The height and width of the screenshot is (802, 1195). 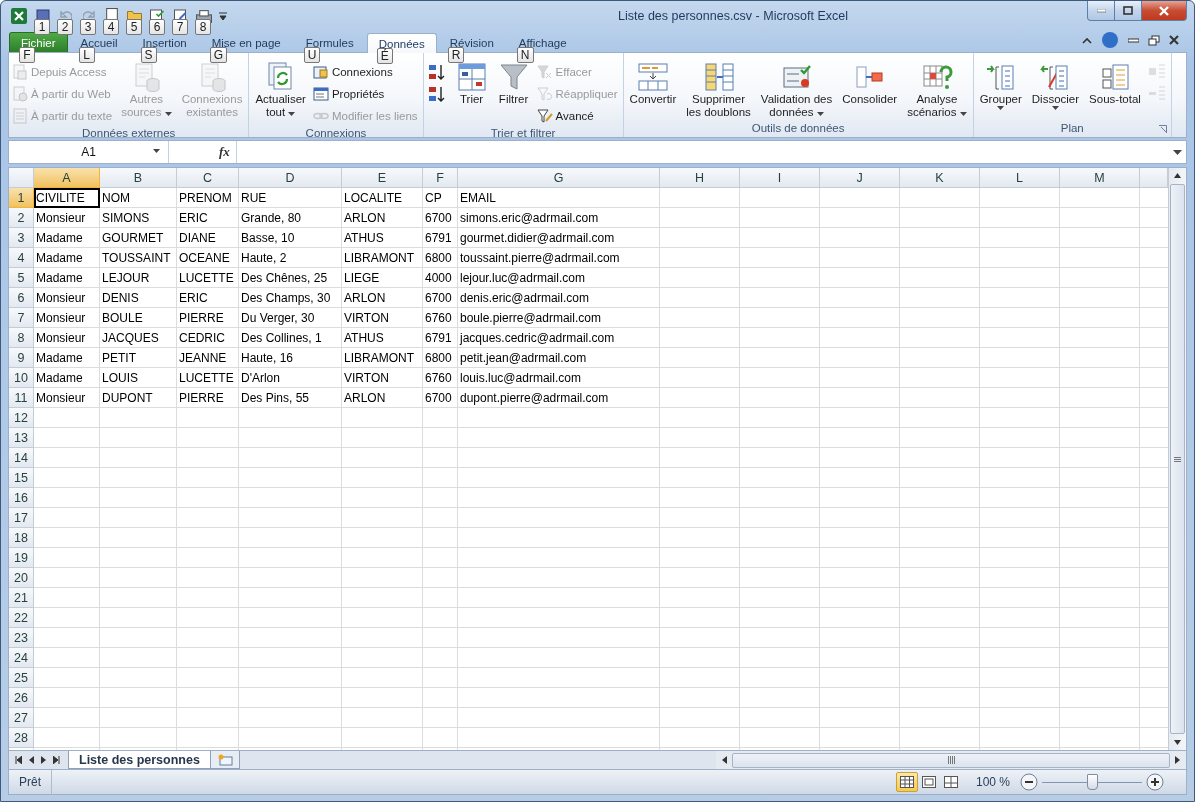 What do you see at coordinates (21, 498) in the screenshot?
I see `row-header: 16` at bounding box center [21, 498].